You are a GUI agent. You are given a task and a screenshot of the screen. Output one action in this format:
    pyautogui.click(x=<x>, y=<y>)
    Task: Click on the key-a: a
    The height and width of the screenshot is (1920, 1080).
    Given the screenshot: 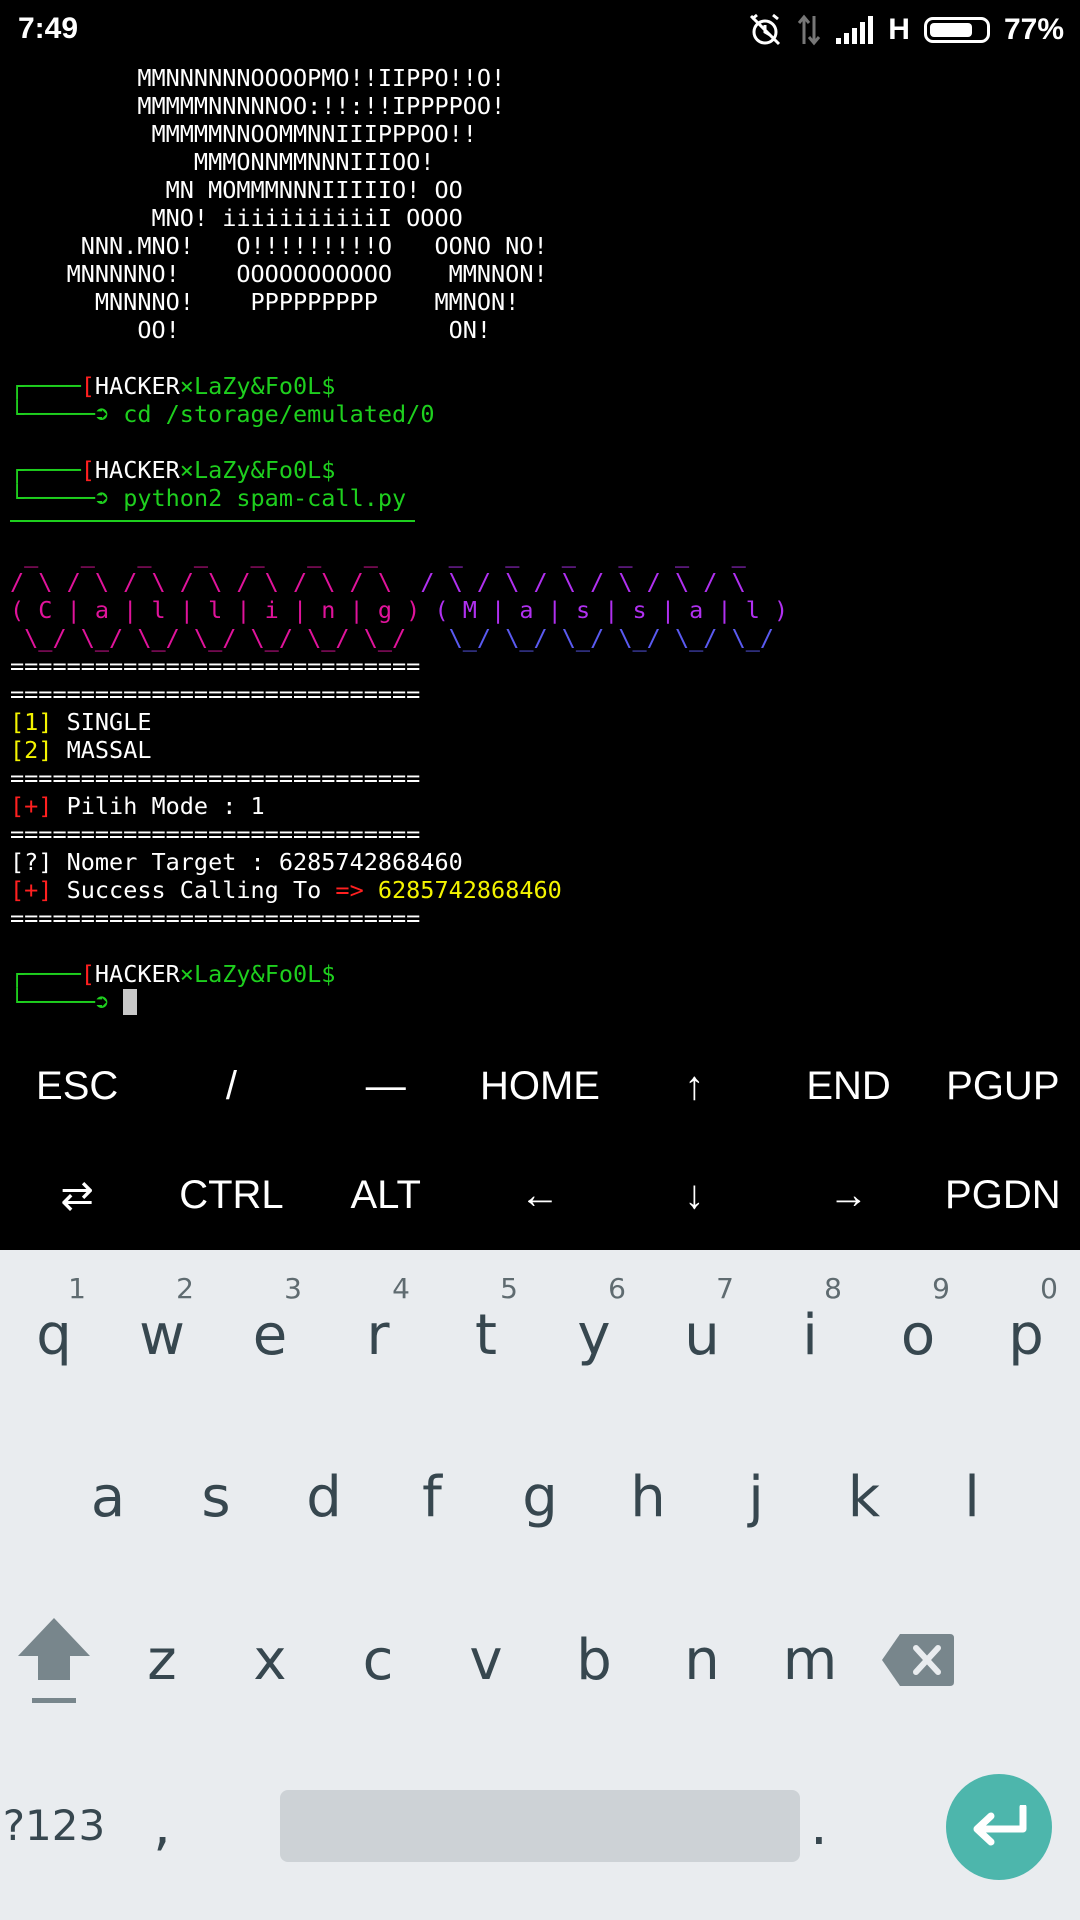 What is the action you would take?
    pyautogui.click(x=108, y=1497)
    